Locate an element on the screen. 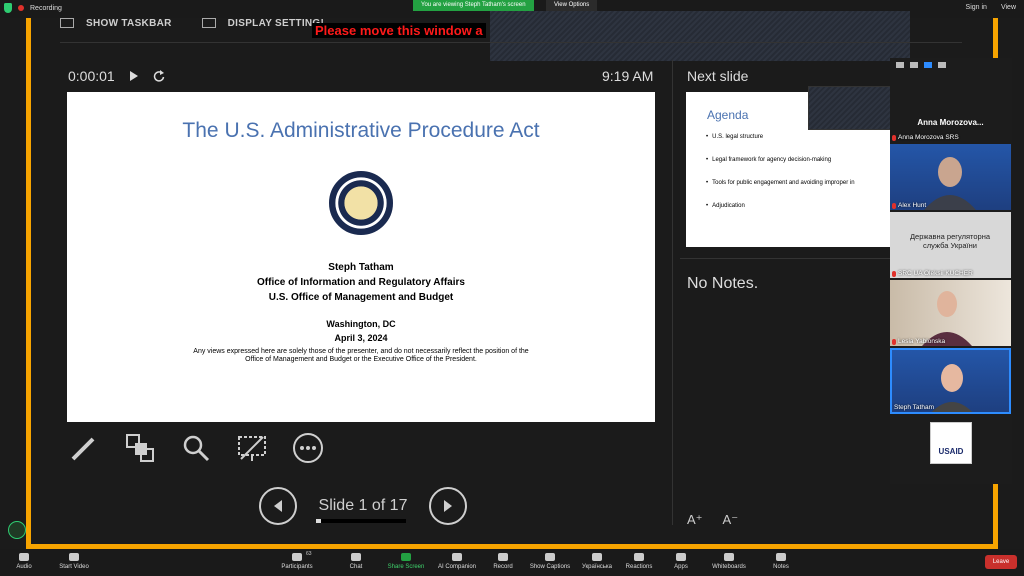 Image resolution: width=1024 pixels, height=576 pixels. participant-name: Anna Morozova SRS is located at coordinates (925, 137).